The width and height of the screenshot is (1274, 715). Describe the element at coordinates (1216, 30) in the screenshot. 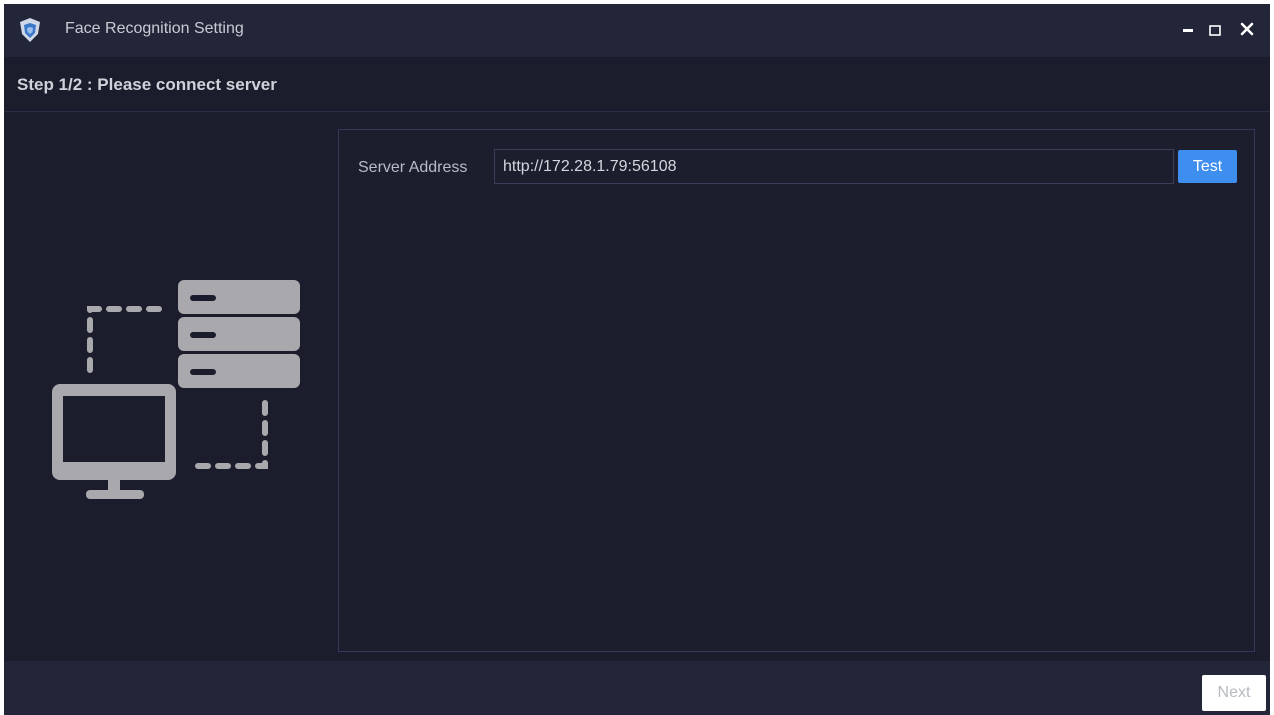

I see `maximize-icon` at that location.